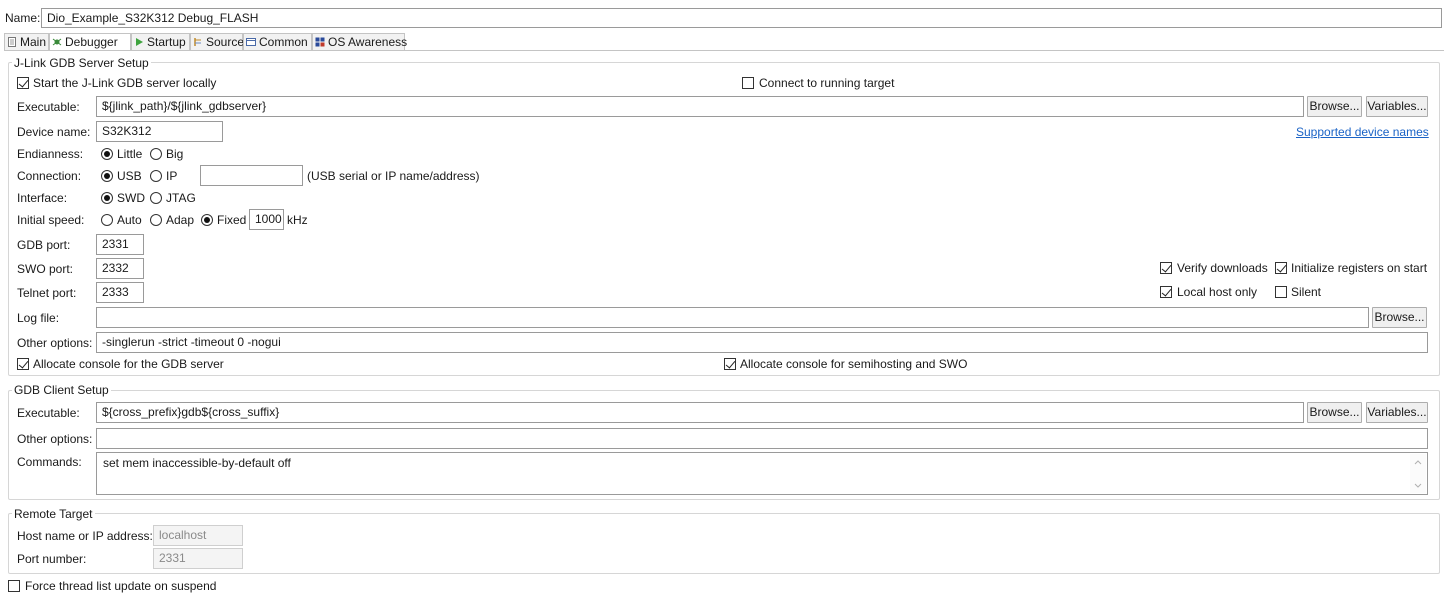 The height and width of the screenshot is (594, 1448). Describe the element at coordinates (107, 220) in the screenshot. I see `speed-auto-radio` at that location.